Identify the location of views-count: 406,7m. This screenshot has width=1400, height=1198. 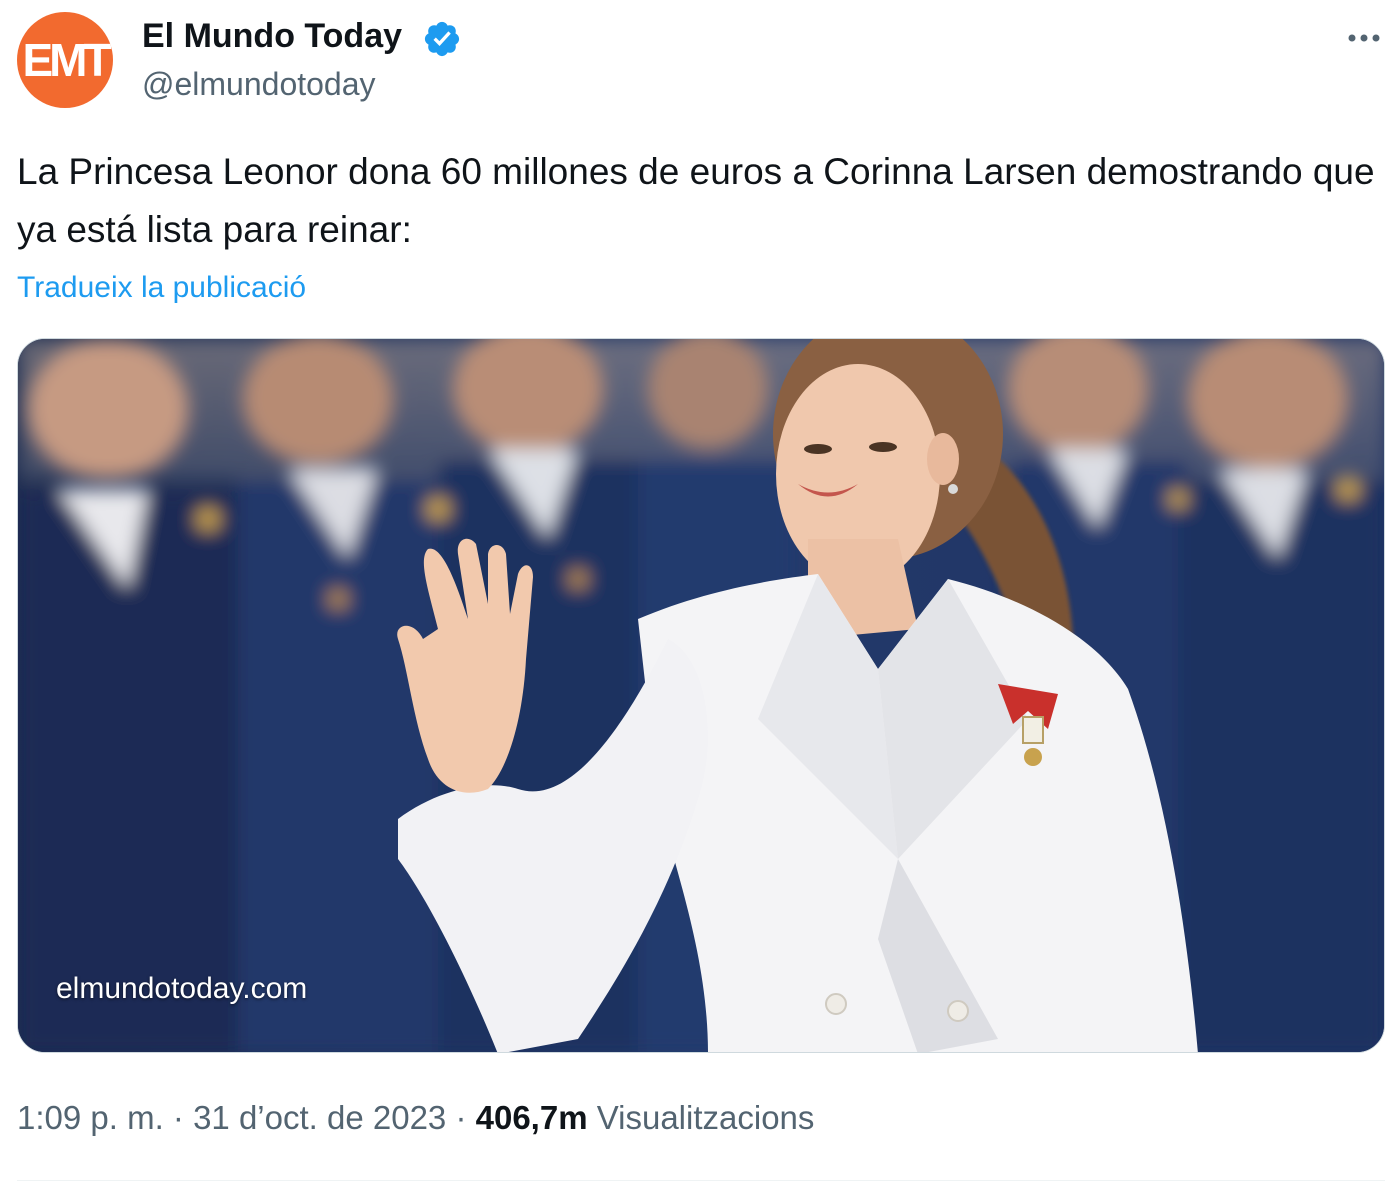
(531, 1117).